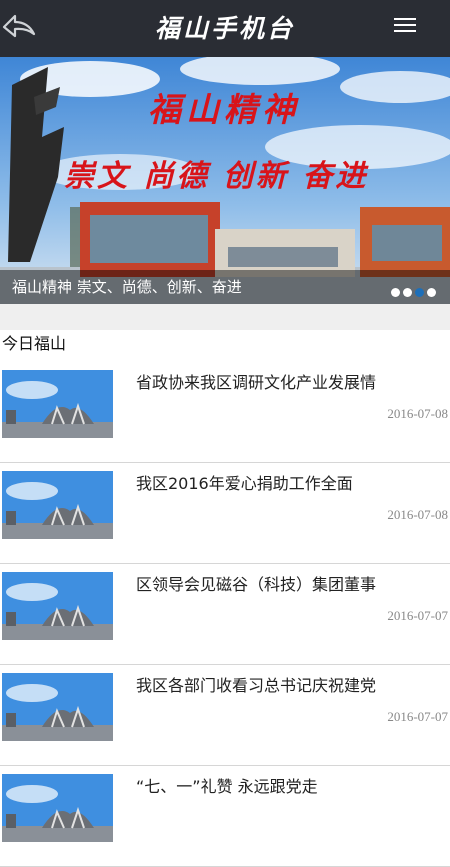 The height and width of the screenshot is (867, 450). Describe the element at coordinates (127, 287) in the screenshot. I see `banner-caption: 福山精神 崇文、尚德、创新、奋进` at that location.